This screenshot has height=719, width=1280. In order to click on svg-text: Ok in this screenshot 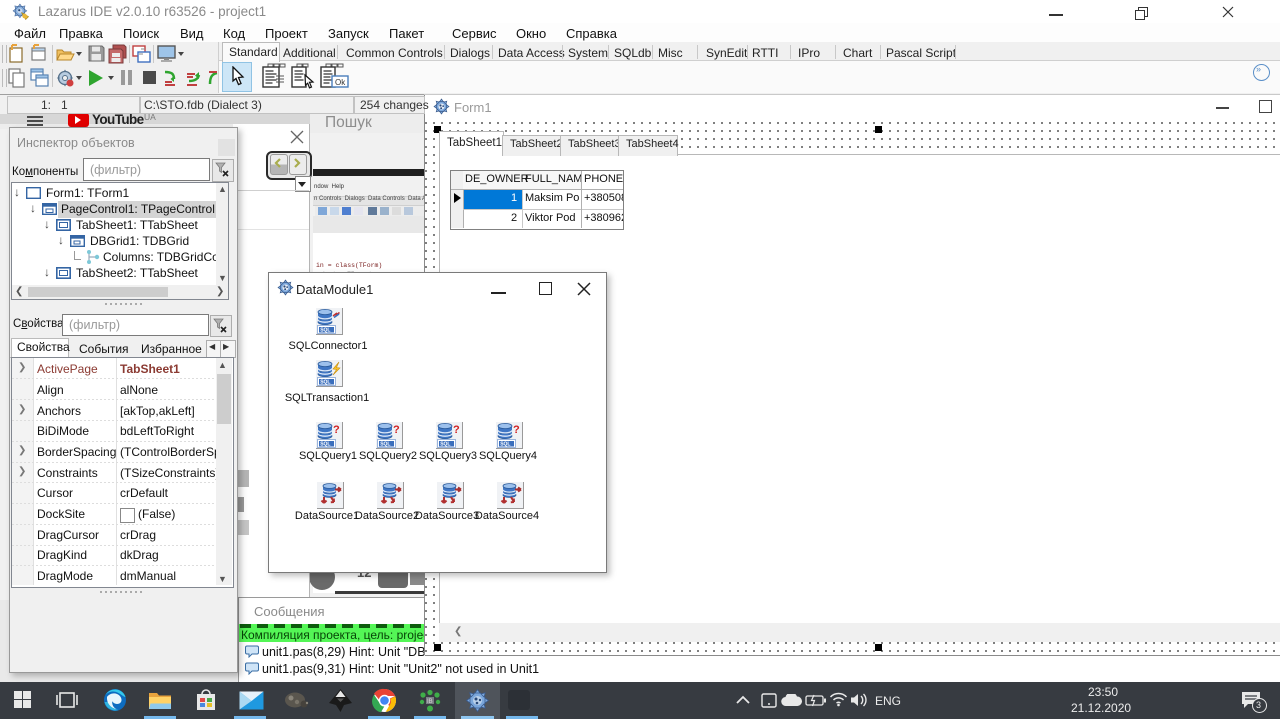, I will do `click(340, 82)`.